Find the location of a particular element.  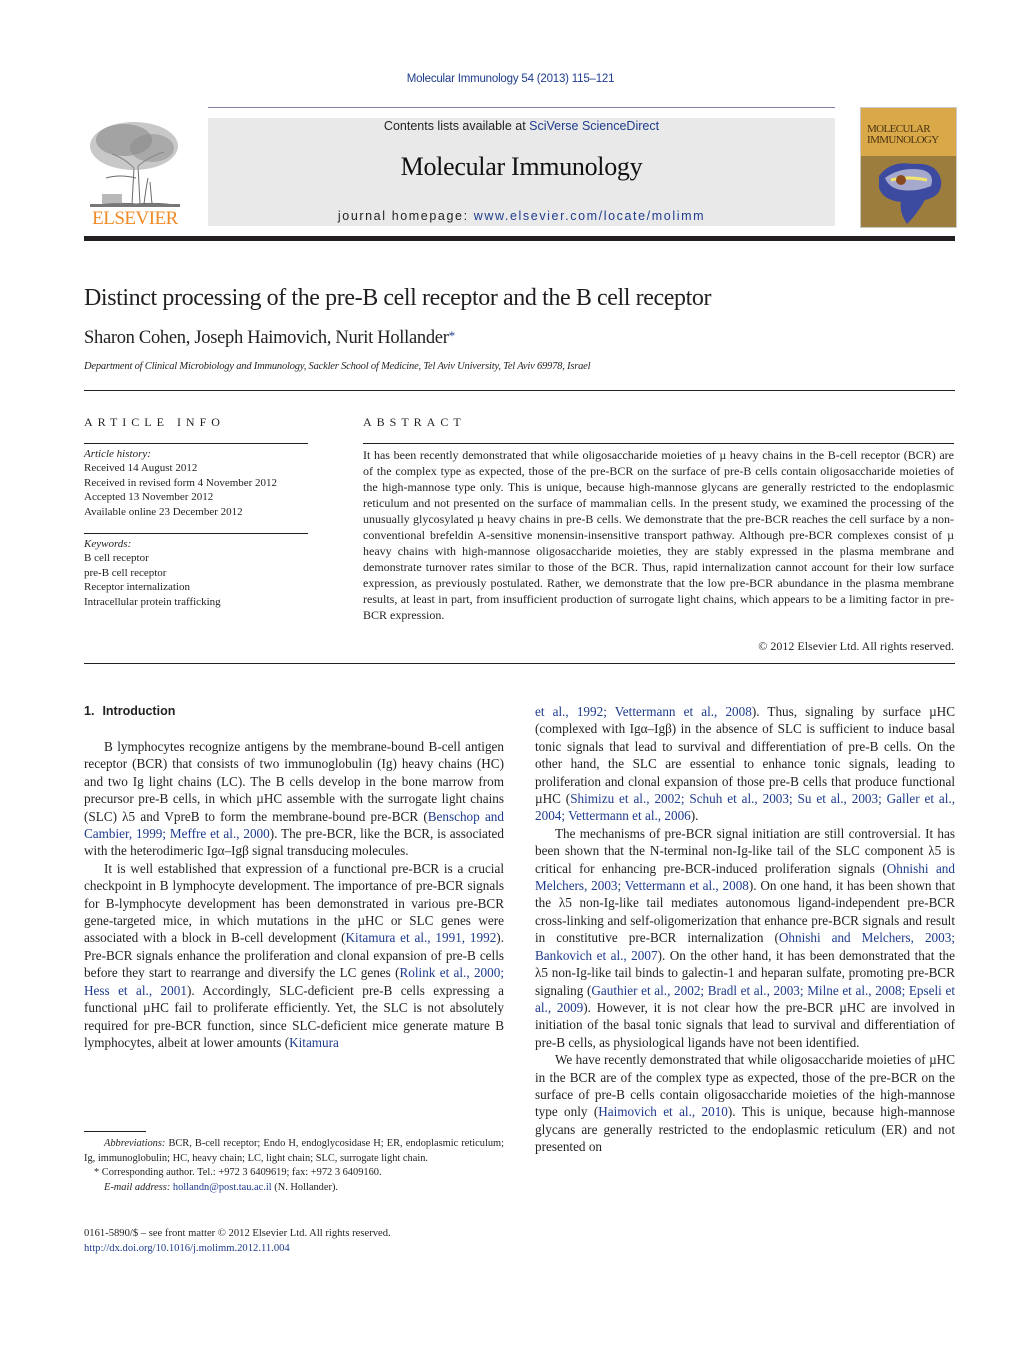

email-link: hollandn@post.tau.ac.il is located at coordinates (222, 1187).